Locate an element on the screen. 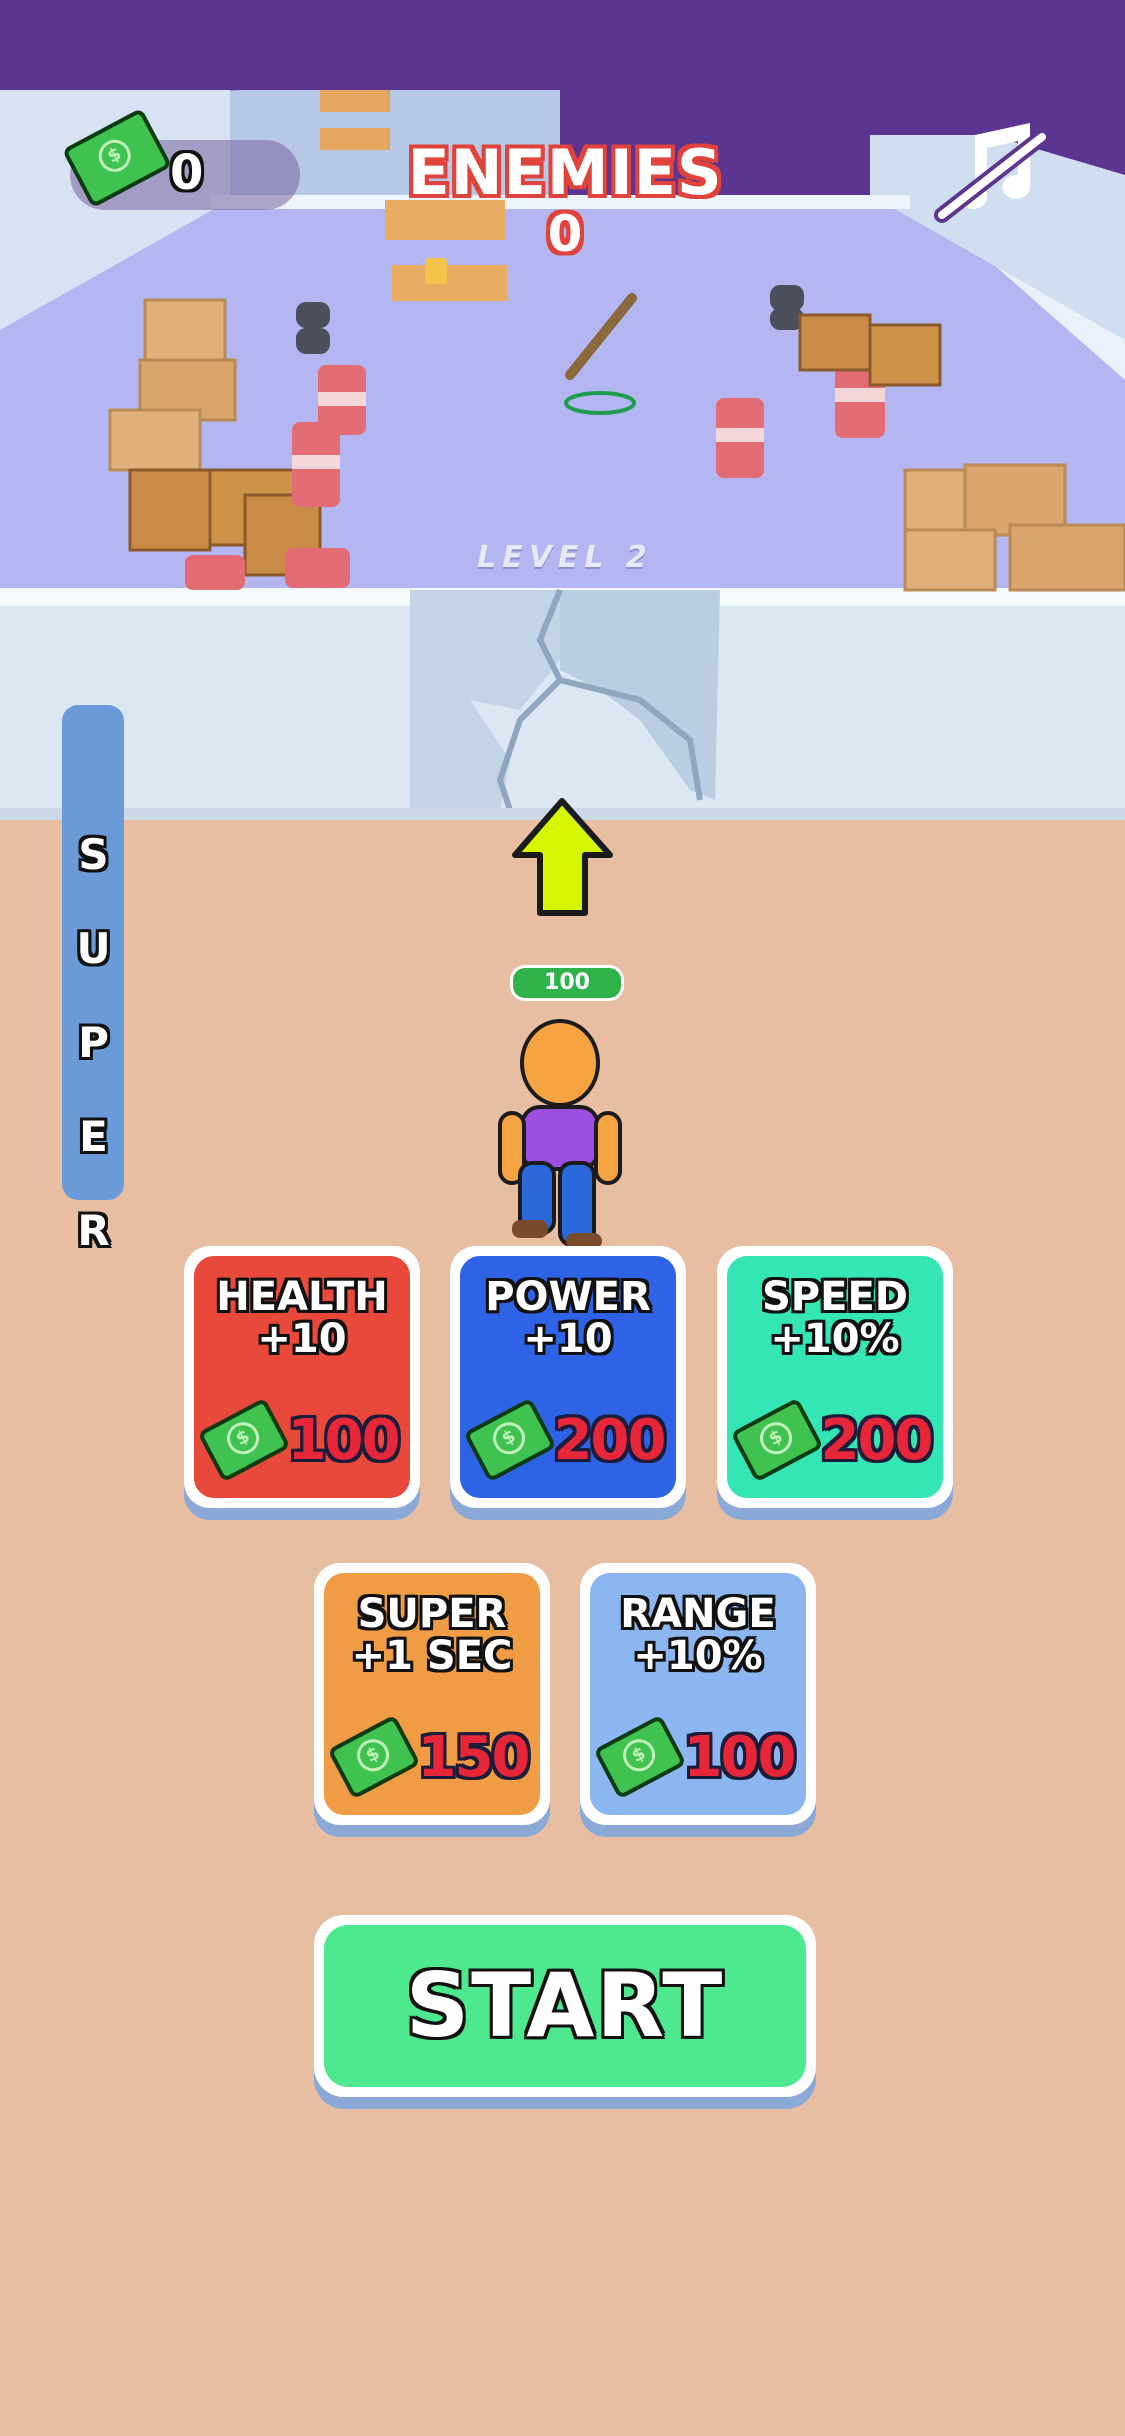 The image size is (1125, 2436). level-label: LEVEL 2 is located at coordinates (565, 557).